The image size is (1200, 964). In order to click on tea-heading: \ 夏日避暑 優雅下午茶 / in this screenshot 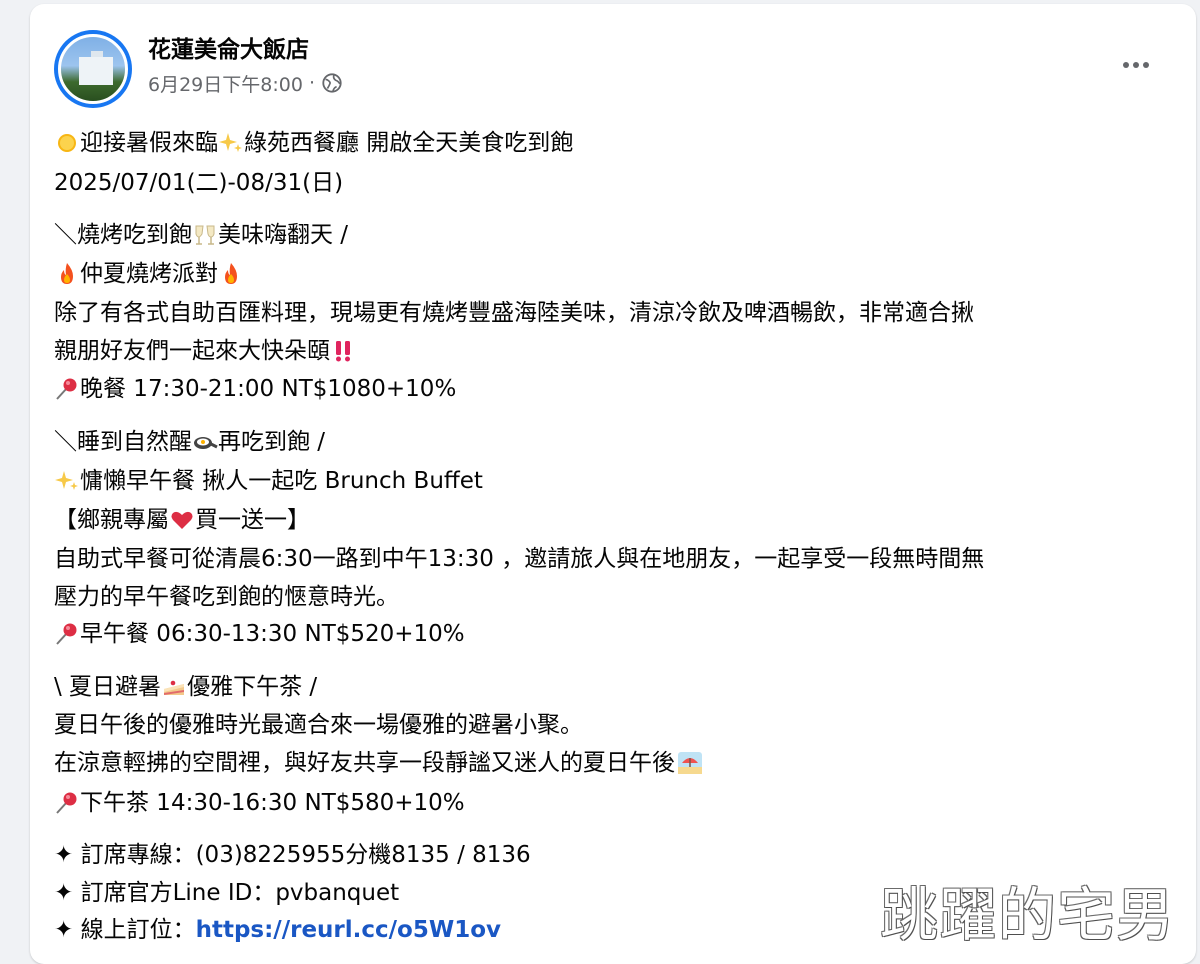, I will do `click(186, 687)`.